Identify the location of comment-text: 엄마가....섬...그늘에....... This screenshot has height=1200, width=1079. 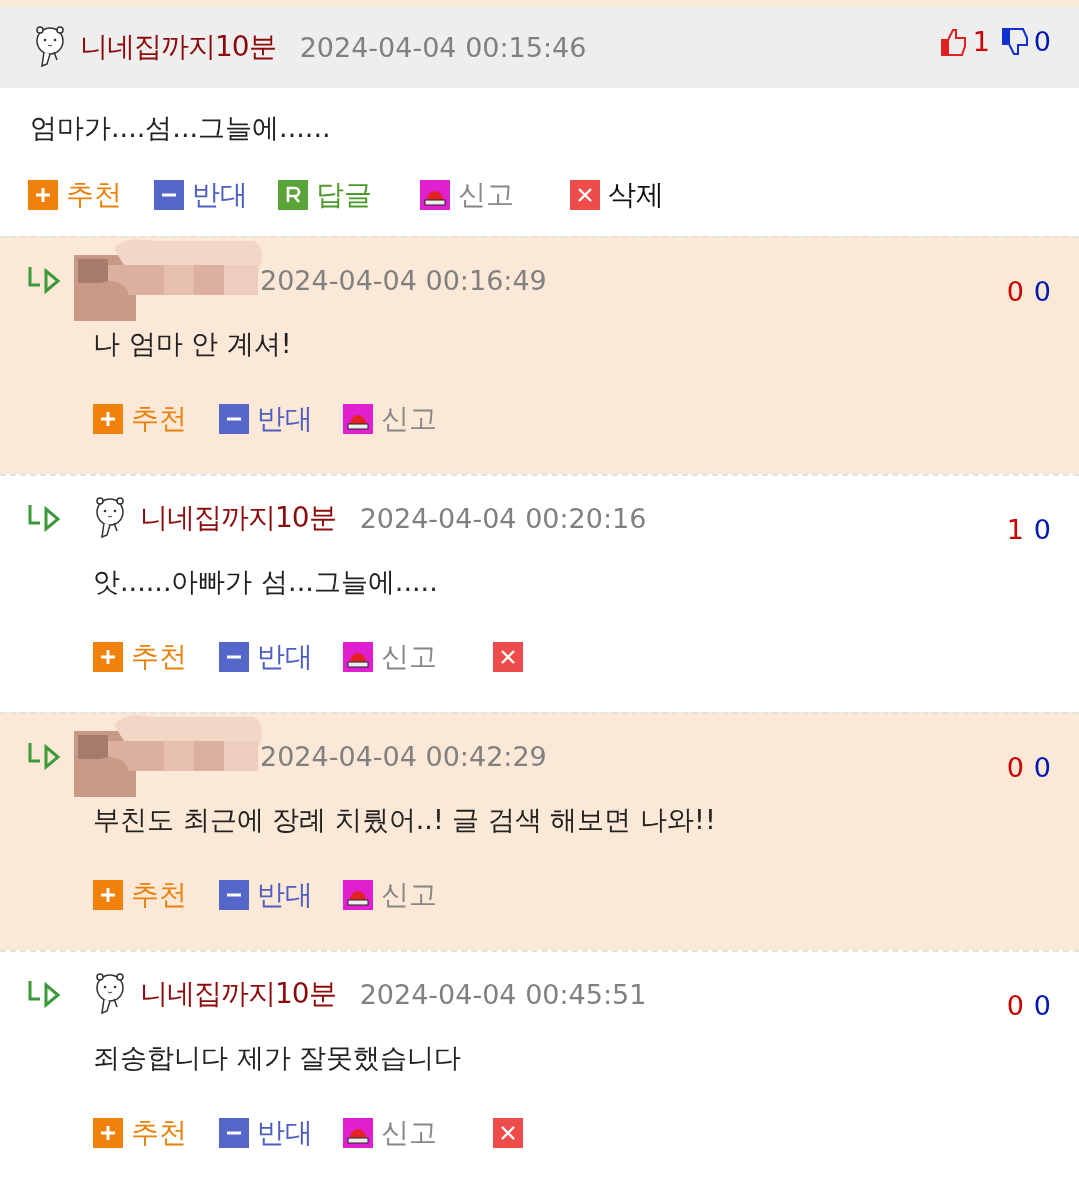
(181, 128).